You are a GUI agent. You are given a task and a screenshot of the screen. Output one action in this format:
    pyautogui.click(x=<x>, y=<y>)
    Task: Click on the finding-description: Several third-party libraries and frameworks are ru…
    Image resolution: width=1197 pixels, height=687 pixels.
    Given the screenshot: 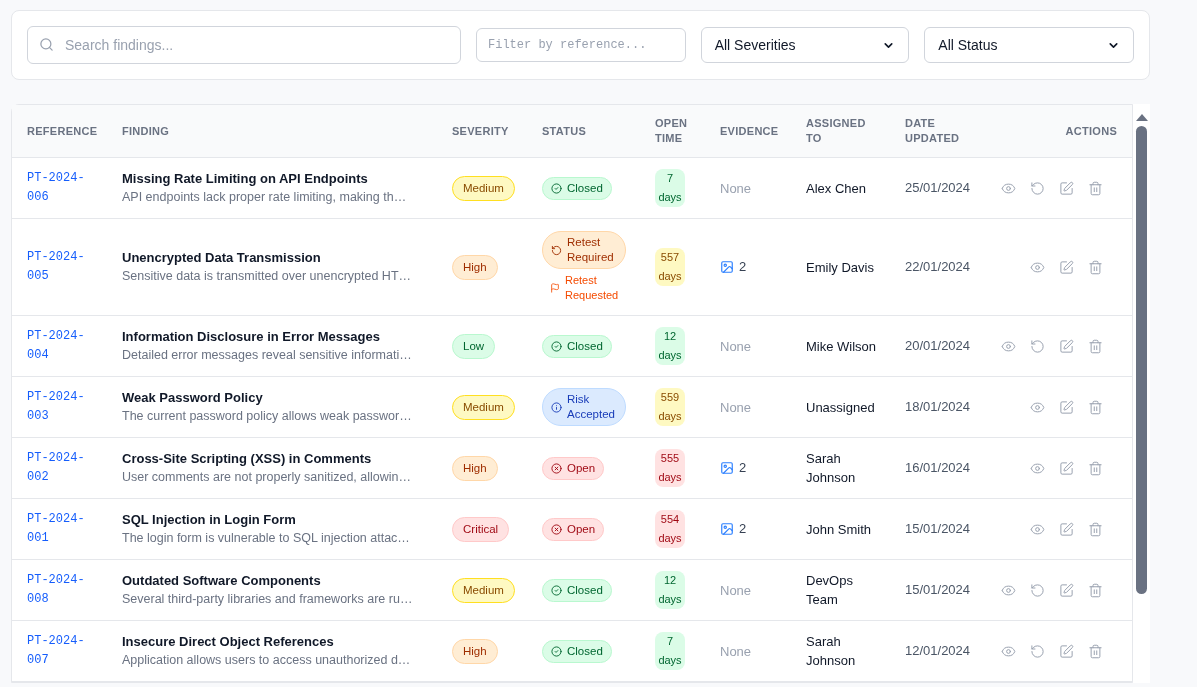 What is the action you would take?
    pyautogui.click(x=268, y=600)
    